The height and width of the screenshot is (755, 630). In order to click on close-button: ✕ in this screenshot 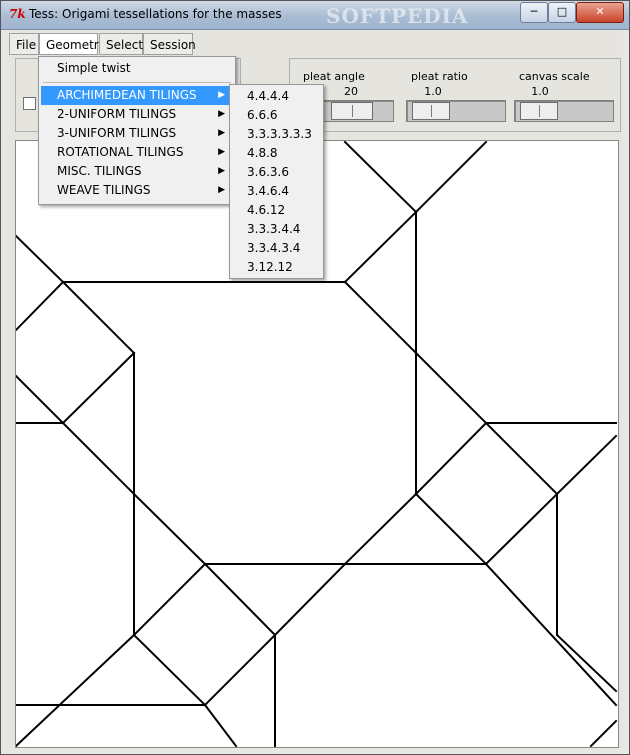, I will do `click(600, 12)`.